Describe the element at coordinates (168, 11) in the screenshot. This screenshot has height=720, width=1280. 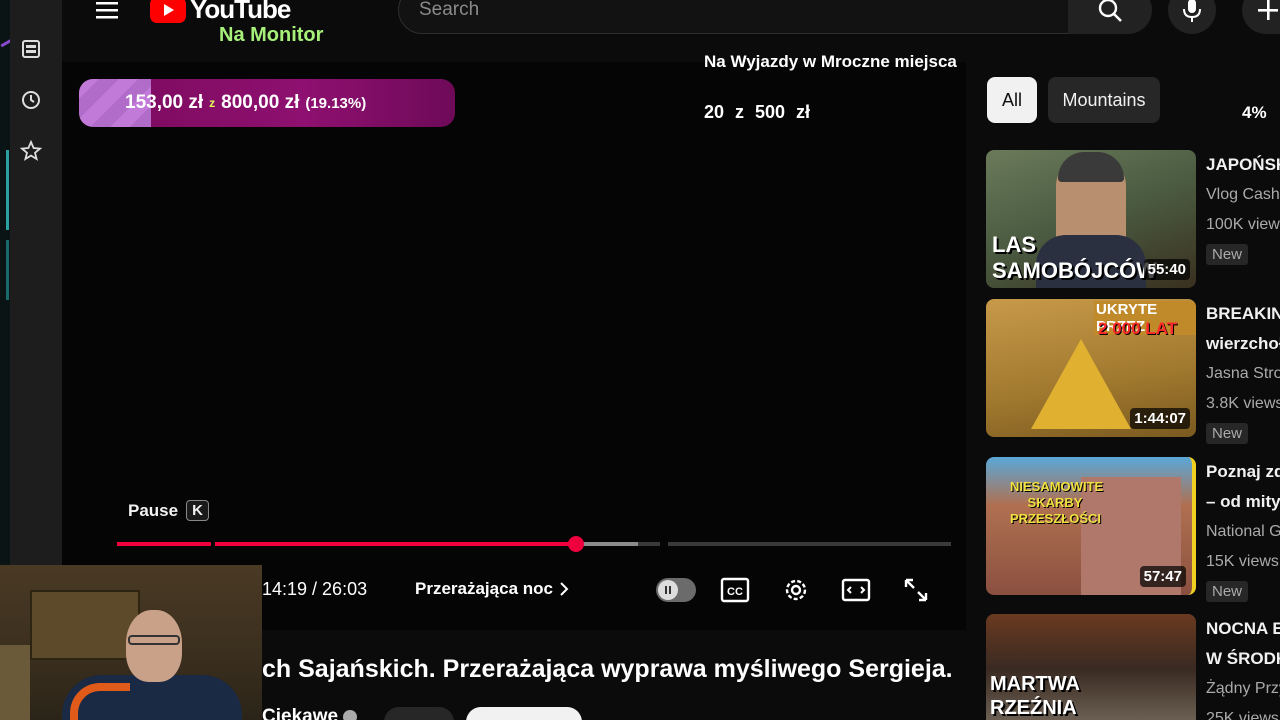
I see `youtube-play-icon` at that location.